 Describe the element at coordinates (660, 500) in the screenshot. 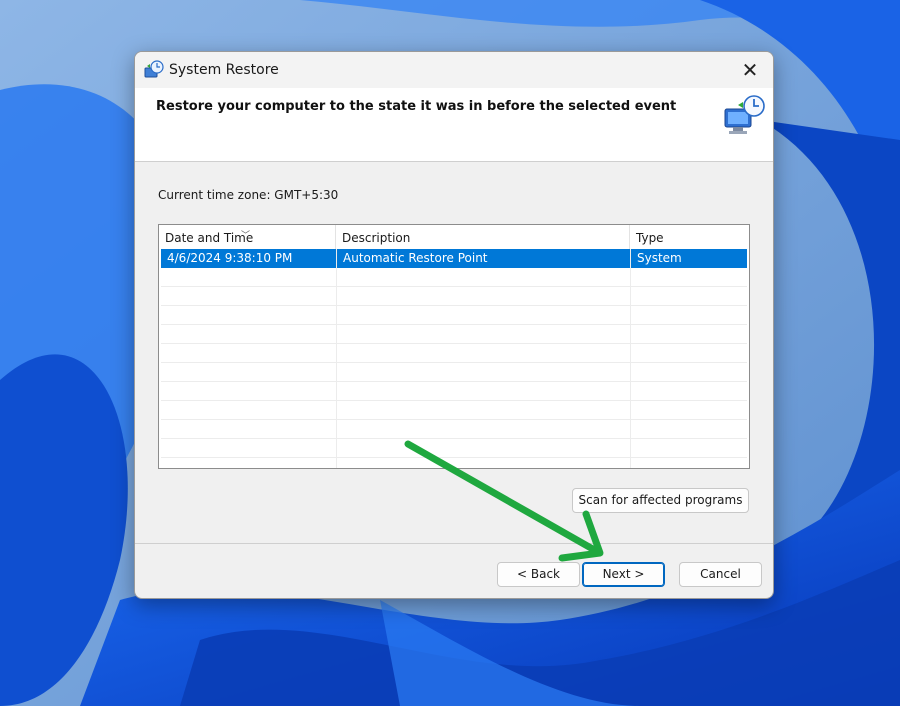

I see `scan-affected-programs-button: Scan for affected programs` at that location.